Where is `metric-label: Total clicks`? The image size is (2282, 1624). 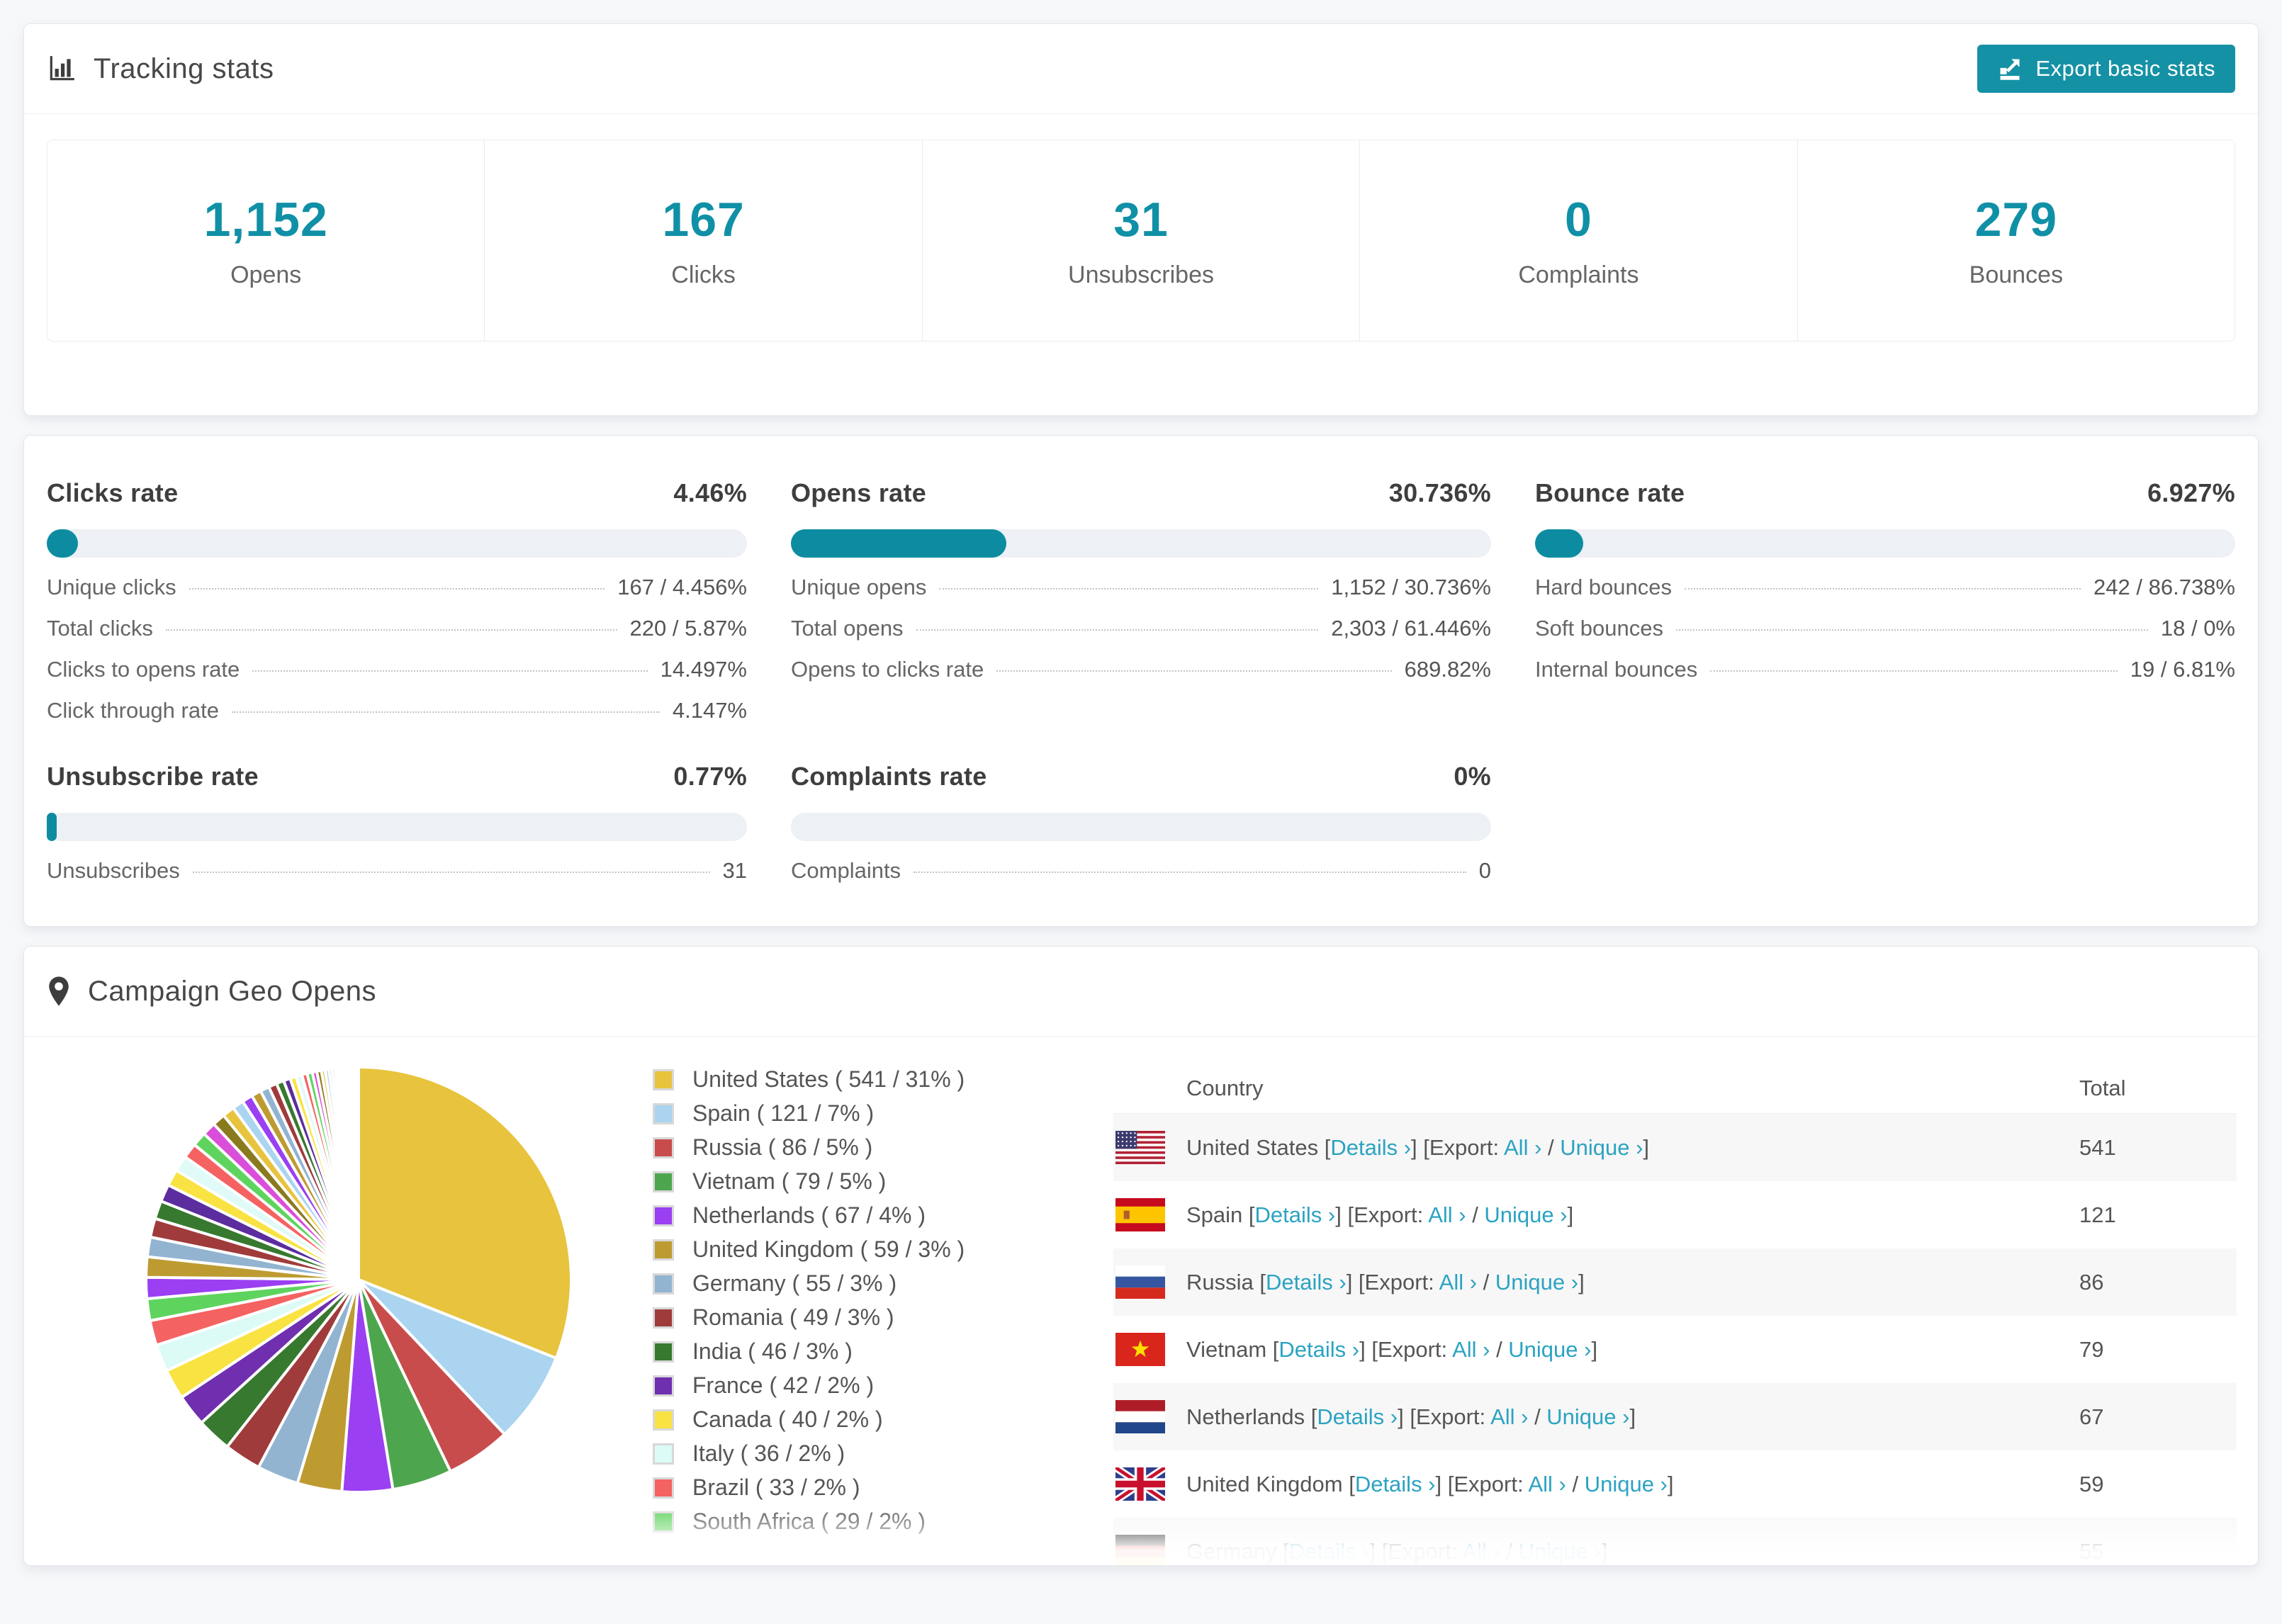
metric-label: Total clicks is located at coordinates (100, 628).